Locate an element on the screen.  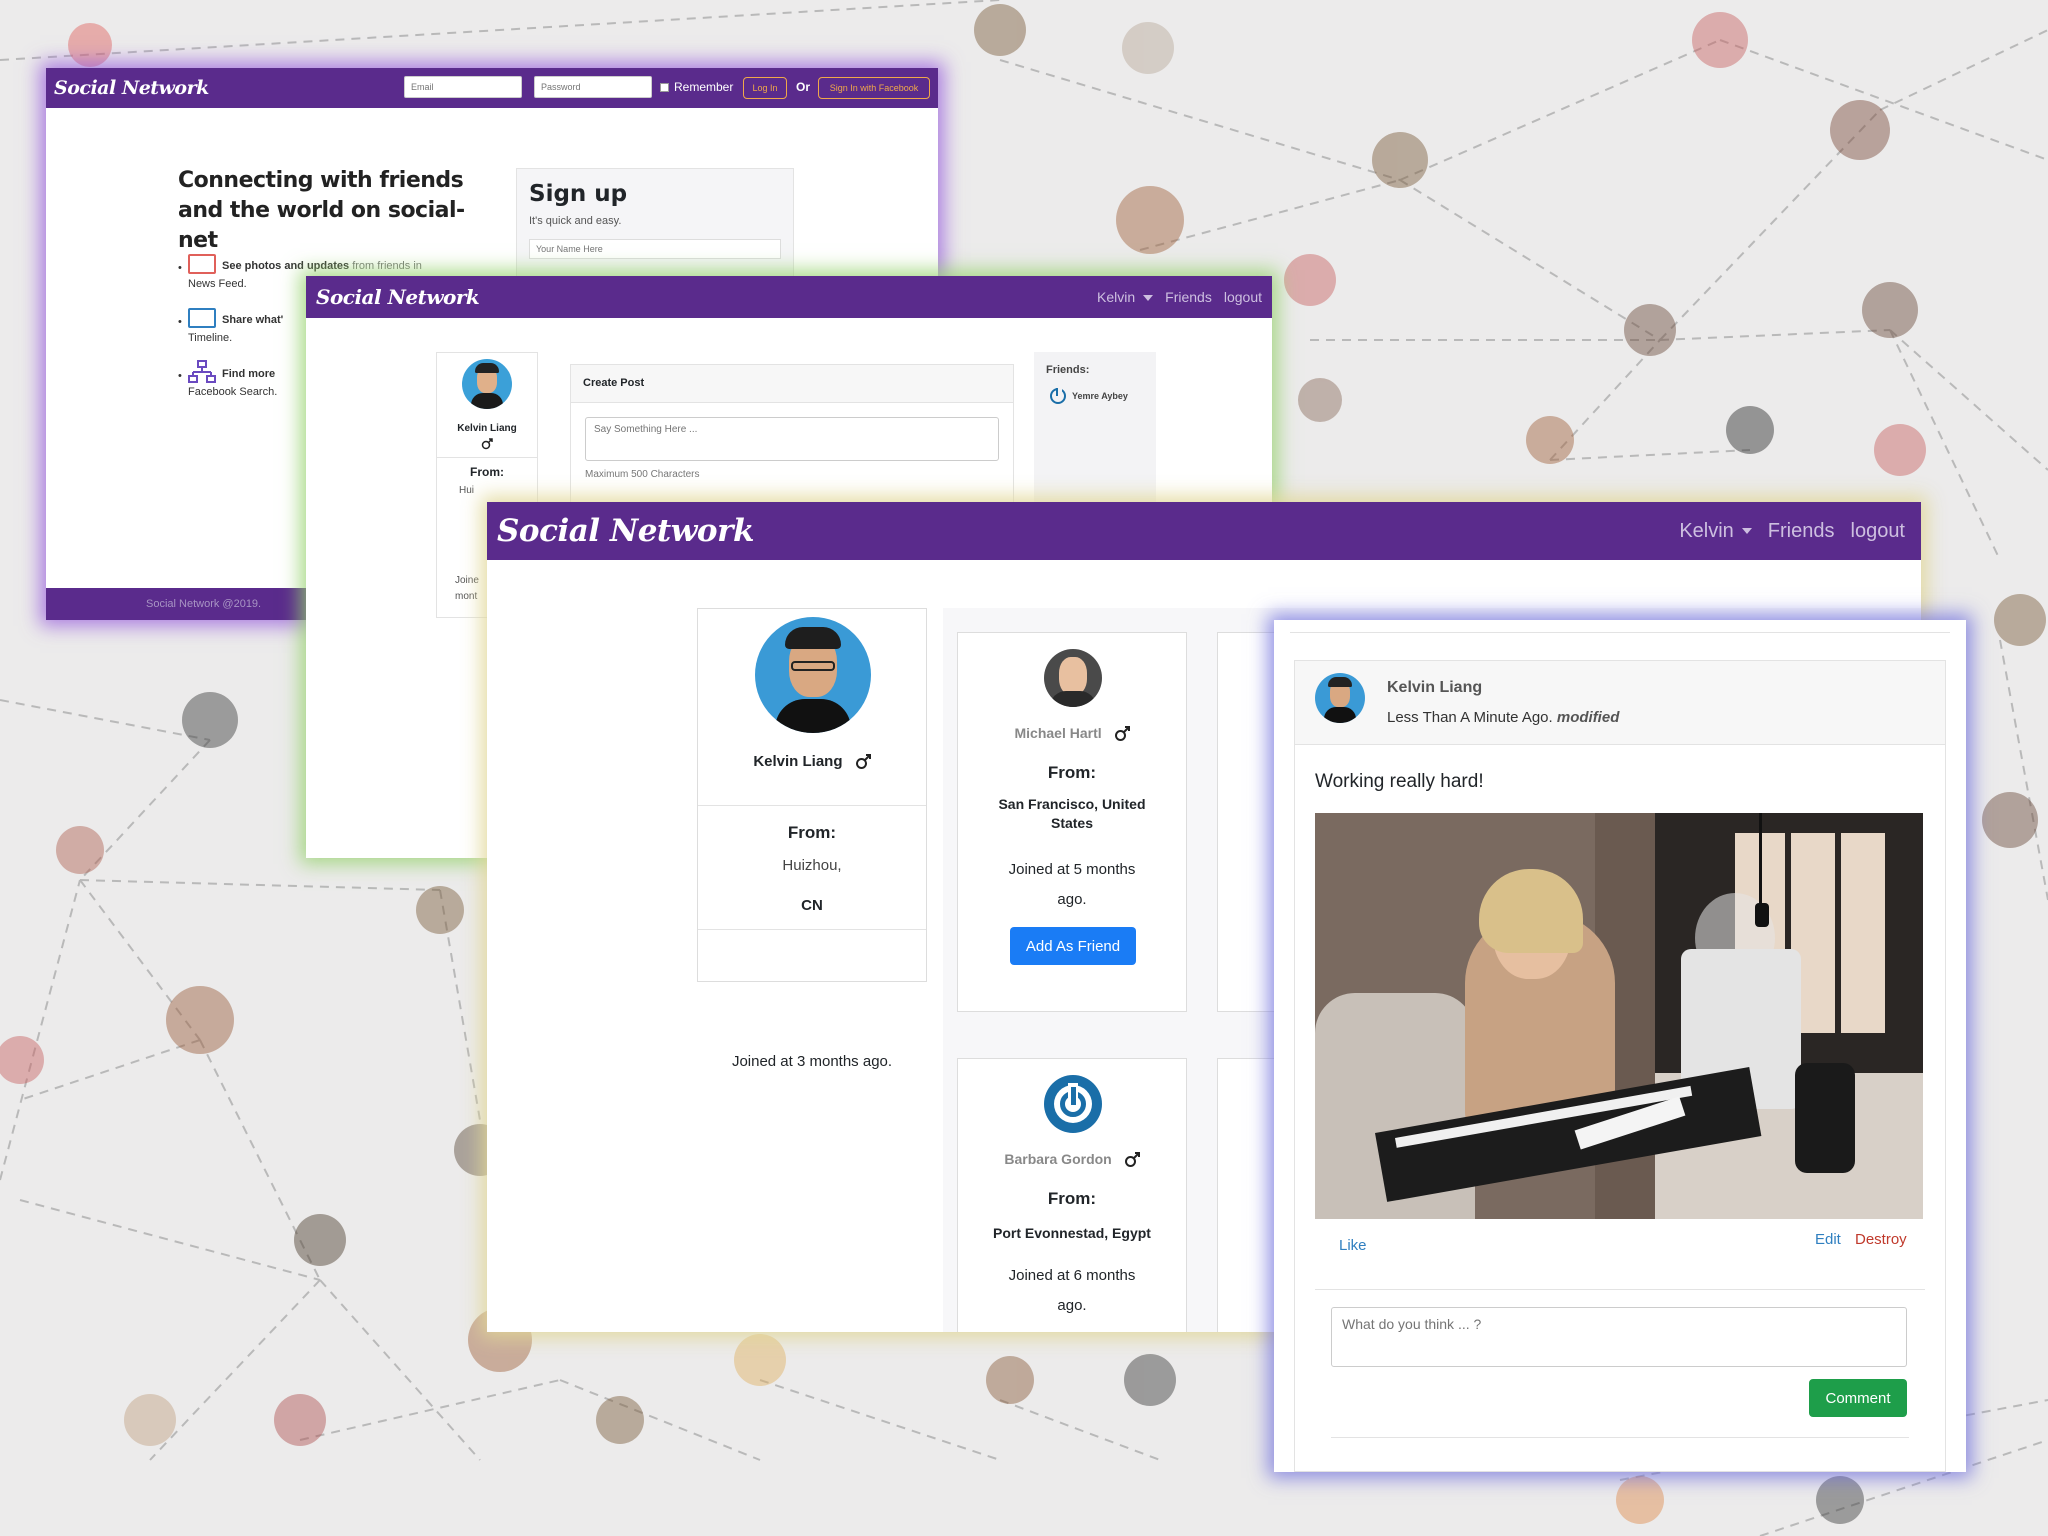
destroy-link: Destroy is located at coordinates (1881, 1239).